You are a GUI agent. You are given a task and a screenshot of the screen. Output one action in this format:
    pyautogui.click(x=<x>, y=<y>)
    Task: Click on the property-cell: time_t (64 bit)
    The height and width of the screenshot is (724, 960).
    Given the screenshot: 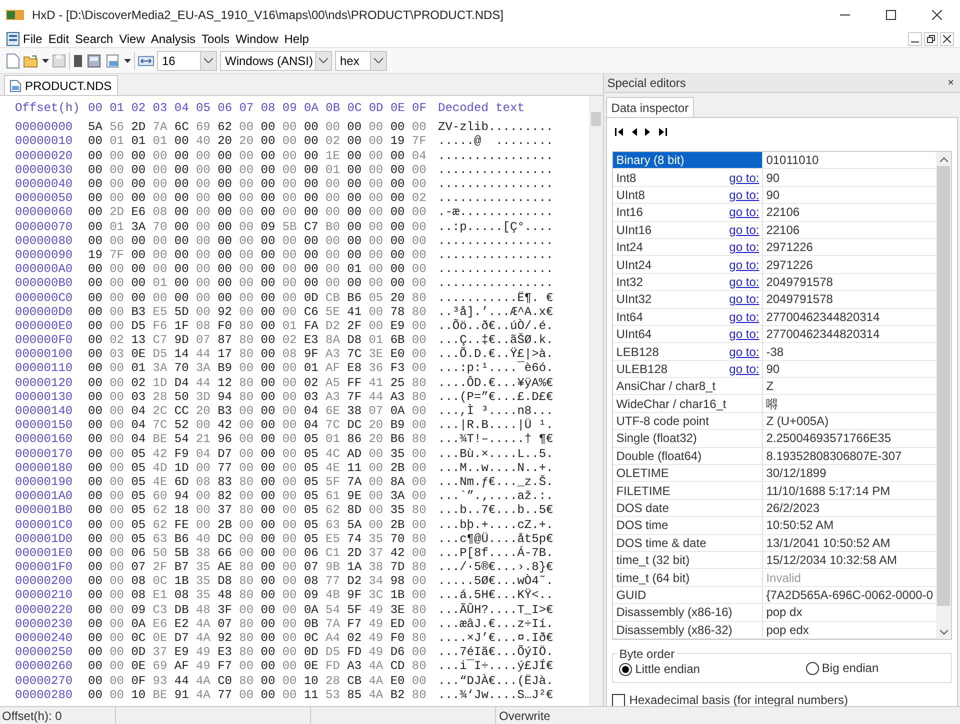 What is the action you would take?
    pyautogui.click(x=688, y=577)
    